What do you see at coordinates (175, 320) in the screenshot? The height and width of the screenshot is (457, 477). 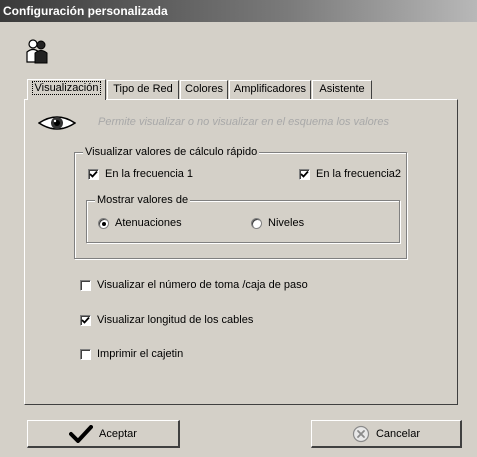 I see `show-cable-length-label: Visualizar longitud de los cables` at bounding box center [175, 320].